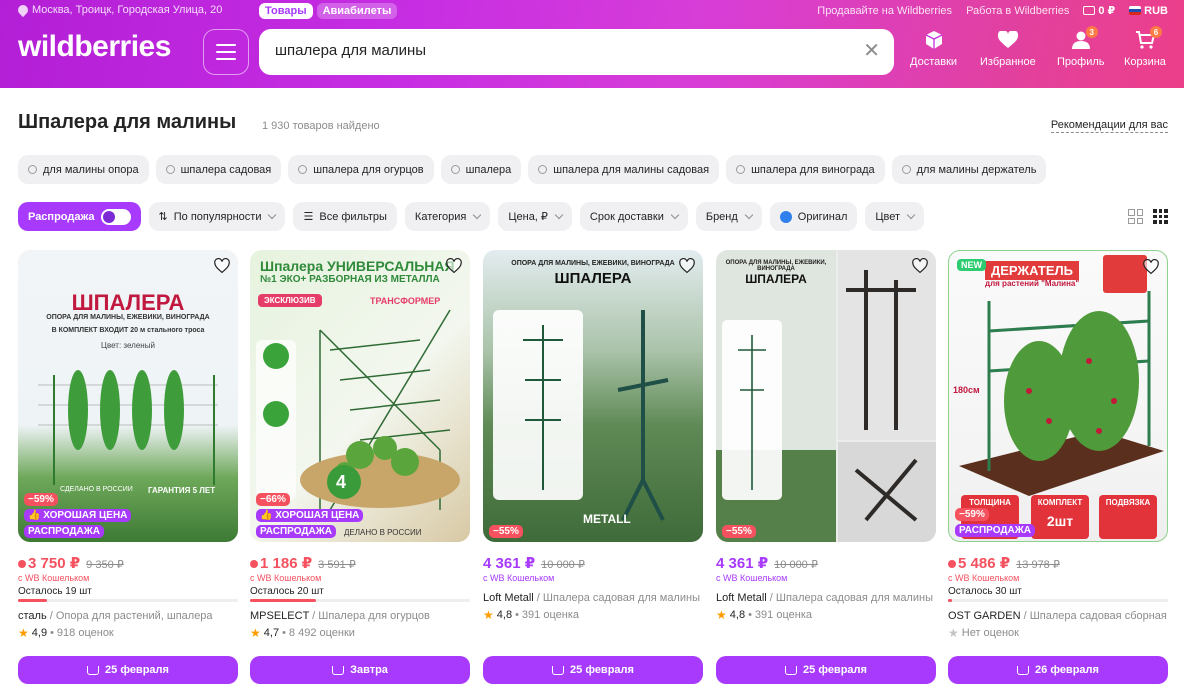 This screenshot has height=696, width=1184. What do you see at coordinates (1109, 126) in the screenshot?
I see `recommendations-link: Рекомендации для вас` at bounding box center [1109, 126].